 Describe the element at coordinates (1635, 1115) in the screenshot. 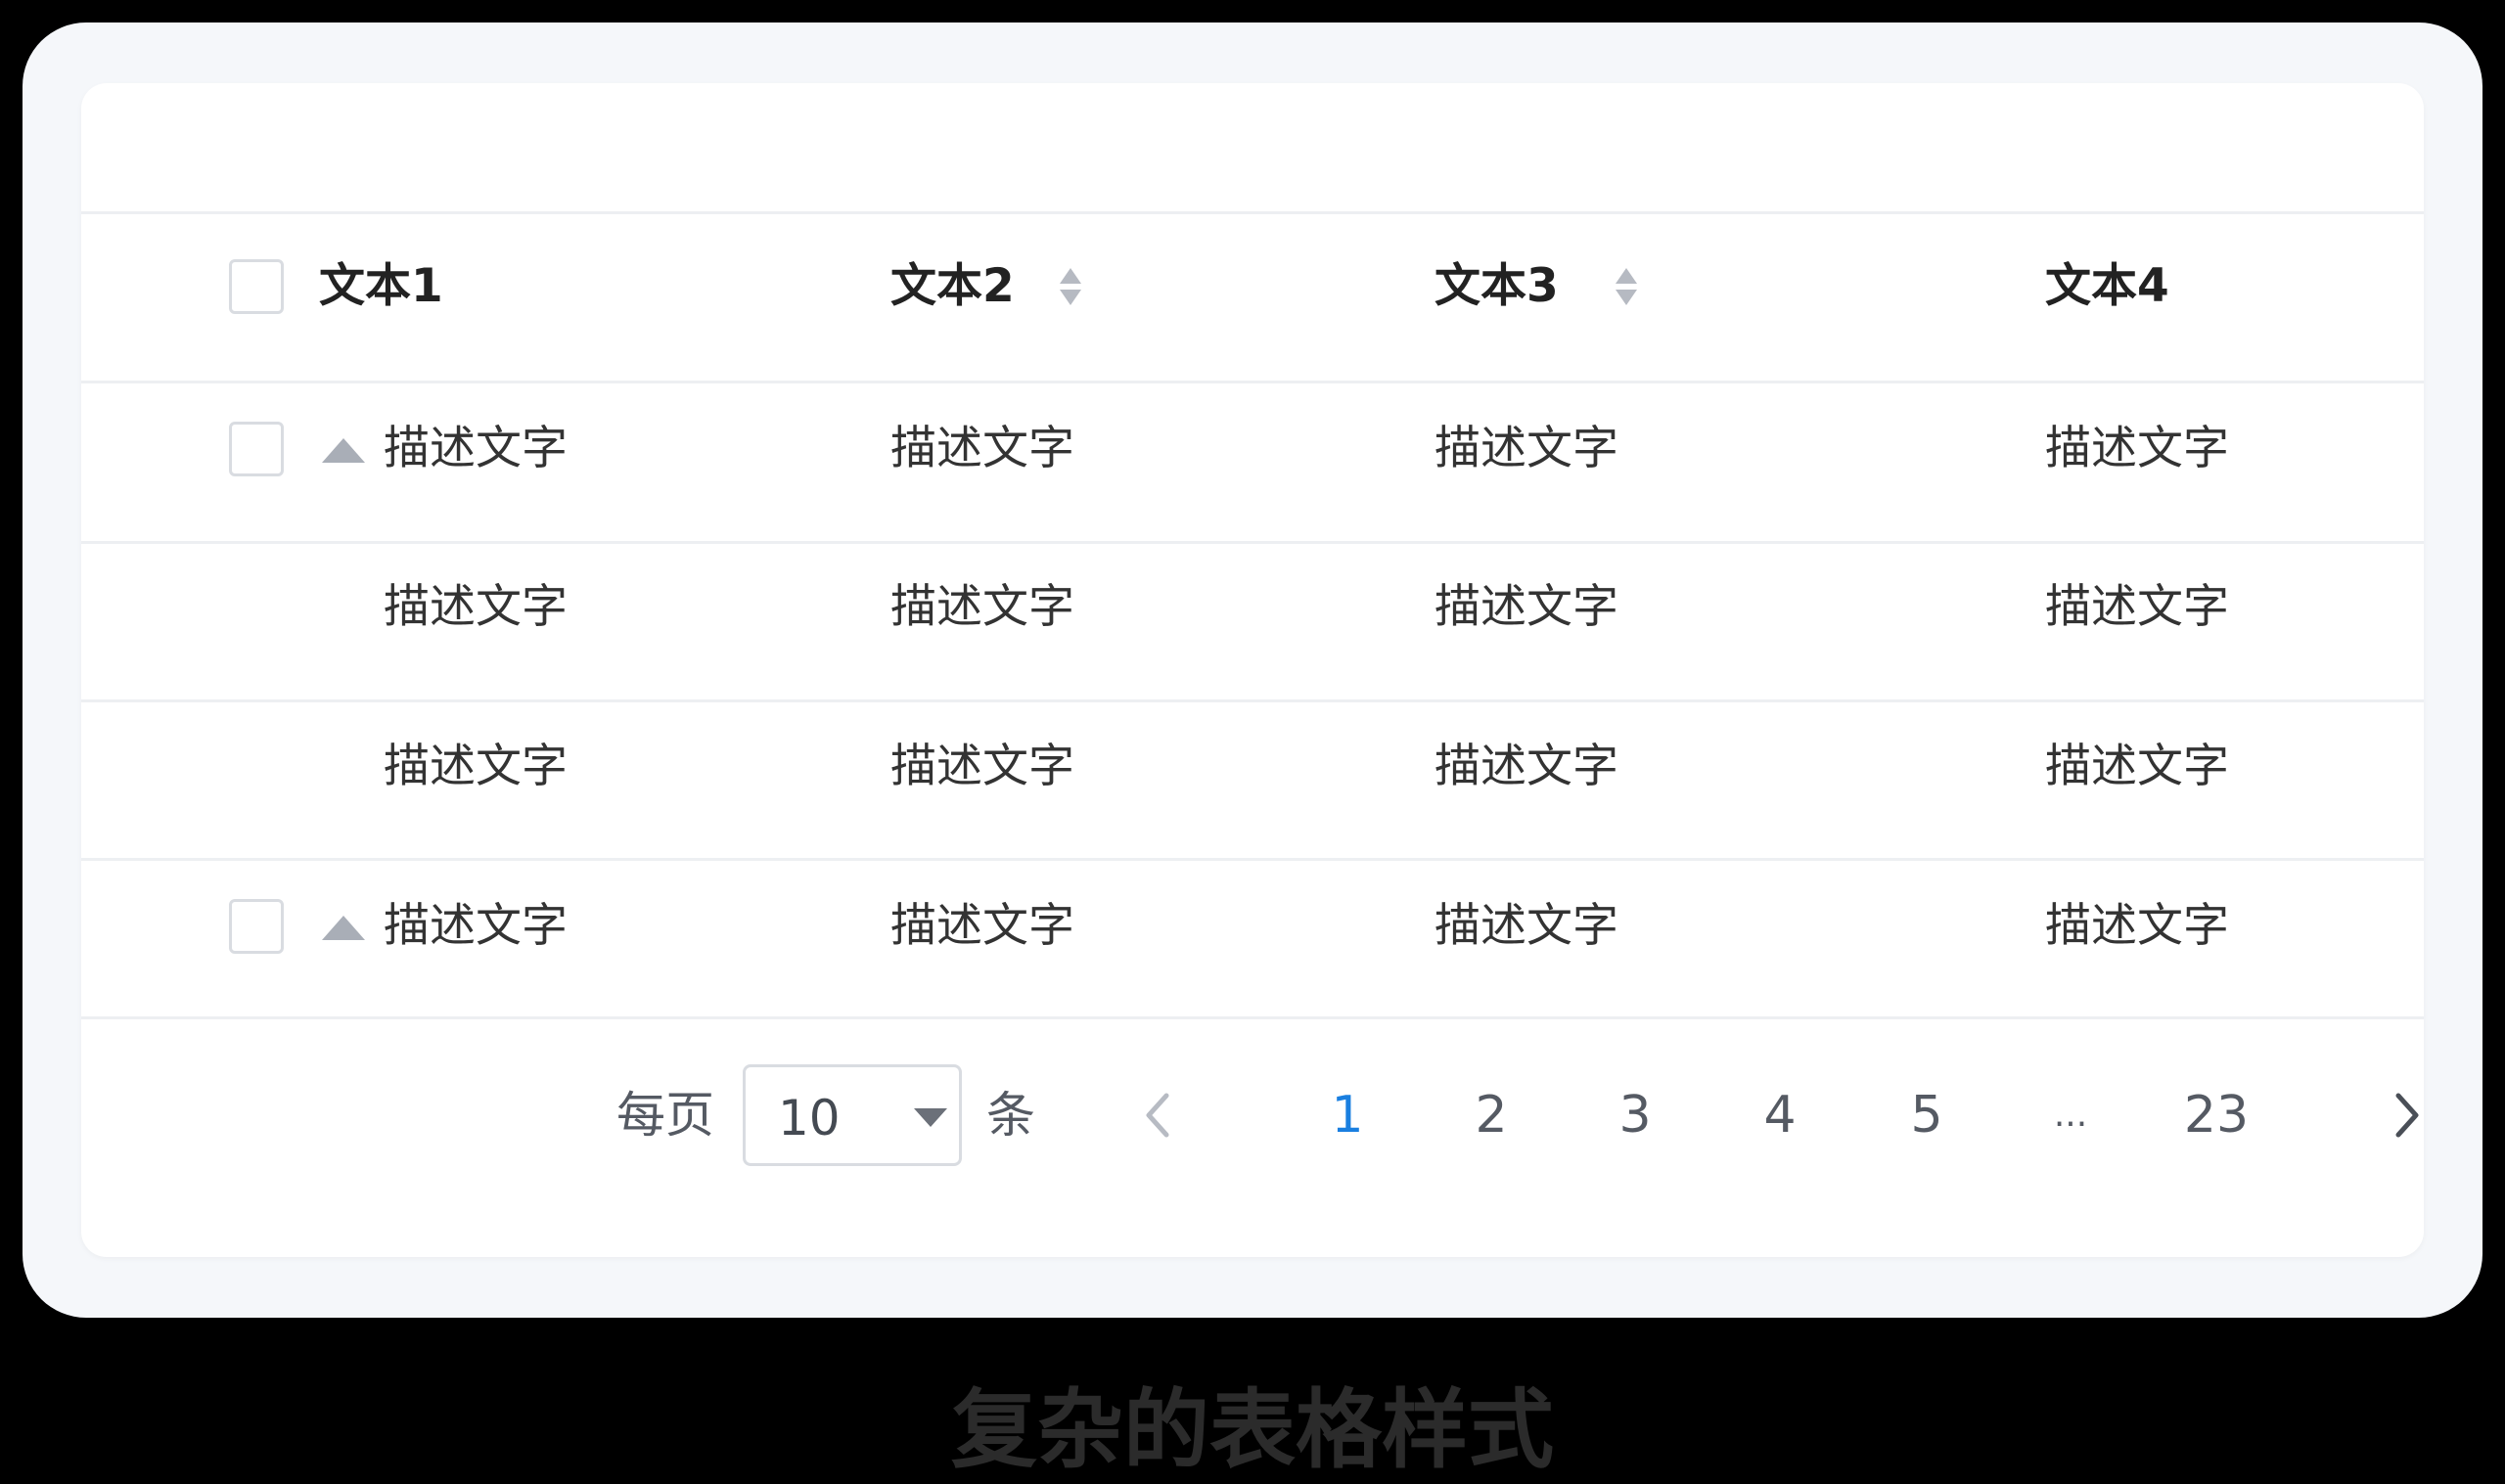

I see `page-button-3: 3` at that location.